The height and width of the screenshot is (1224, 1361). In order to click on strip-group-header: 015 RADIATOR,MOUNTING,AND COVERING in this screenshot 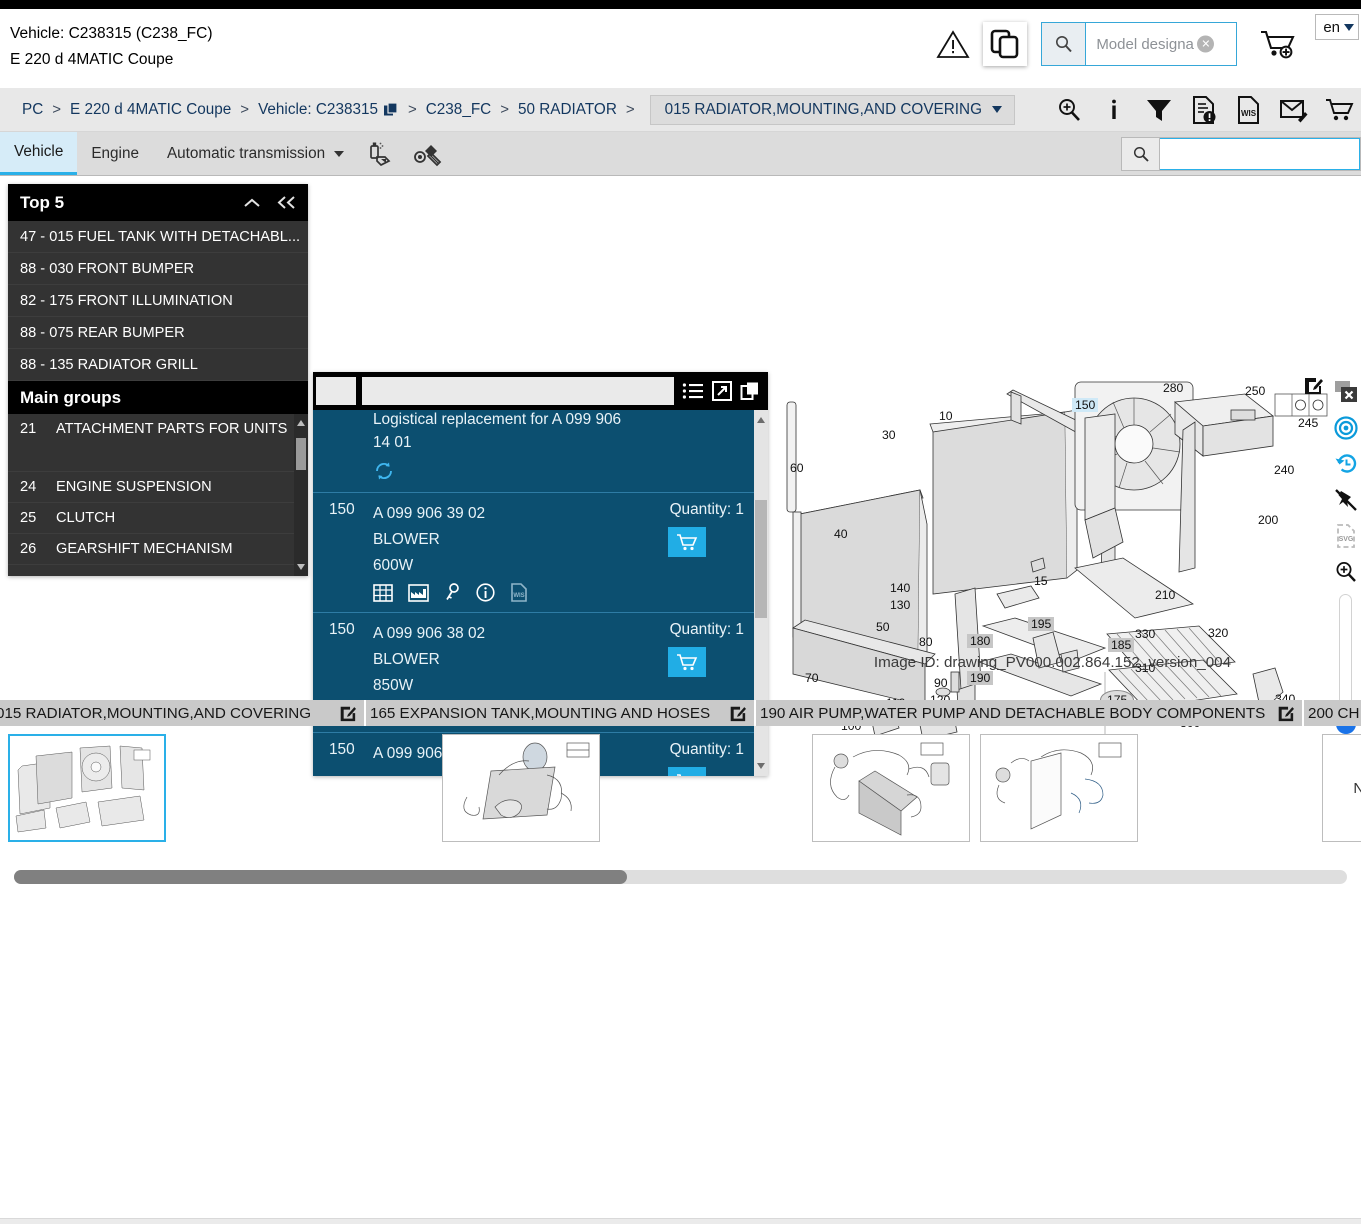, I will do `click(183, 713)`.